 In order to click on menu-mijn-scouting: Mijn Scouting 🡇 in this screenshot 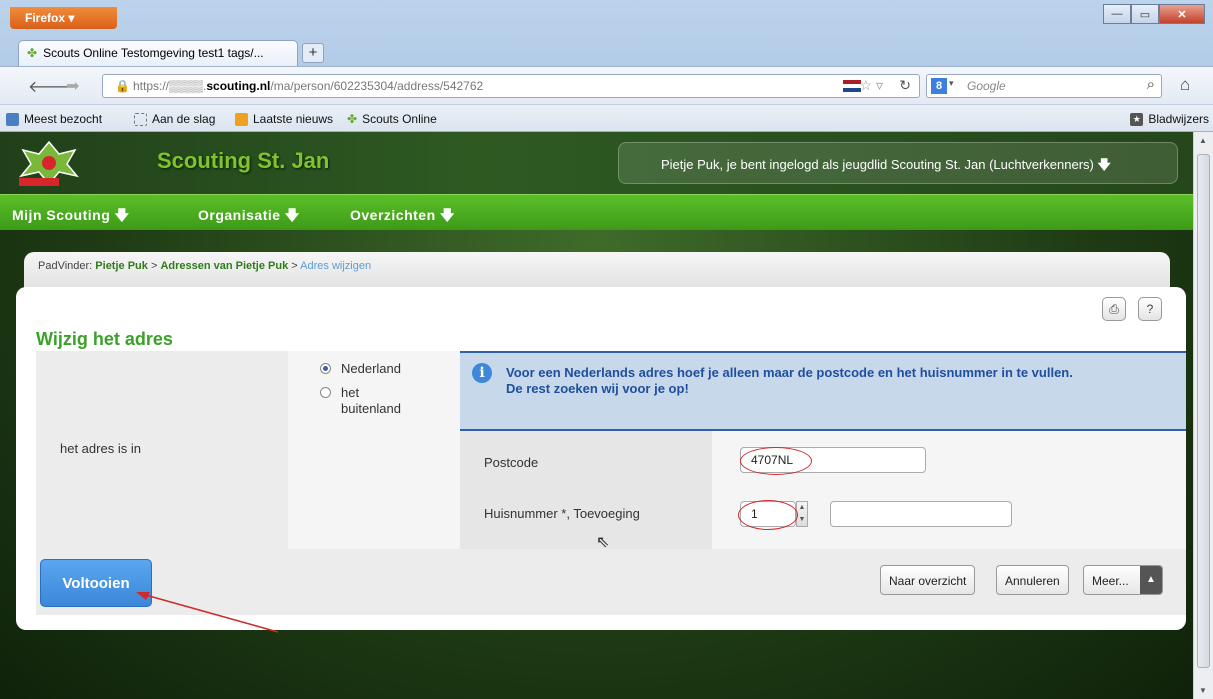, I will do `click(71, 217)`.